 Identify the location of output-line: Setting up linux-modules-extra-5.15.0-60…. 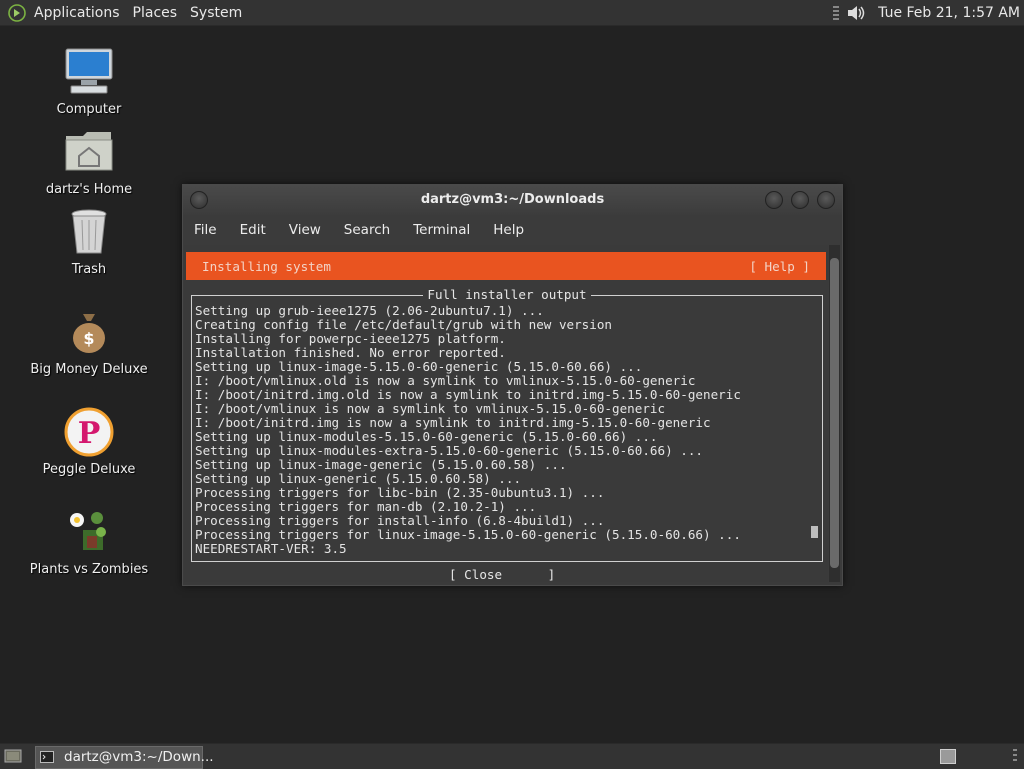
(449, 451).